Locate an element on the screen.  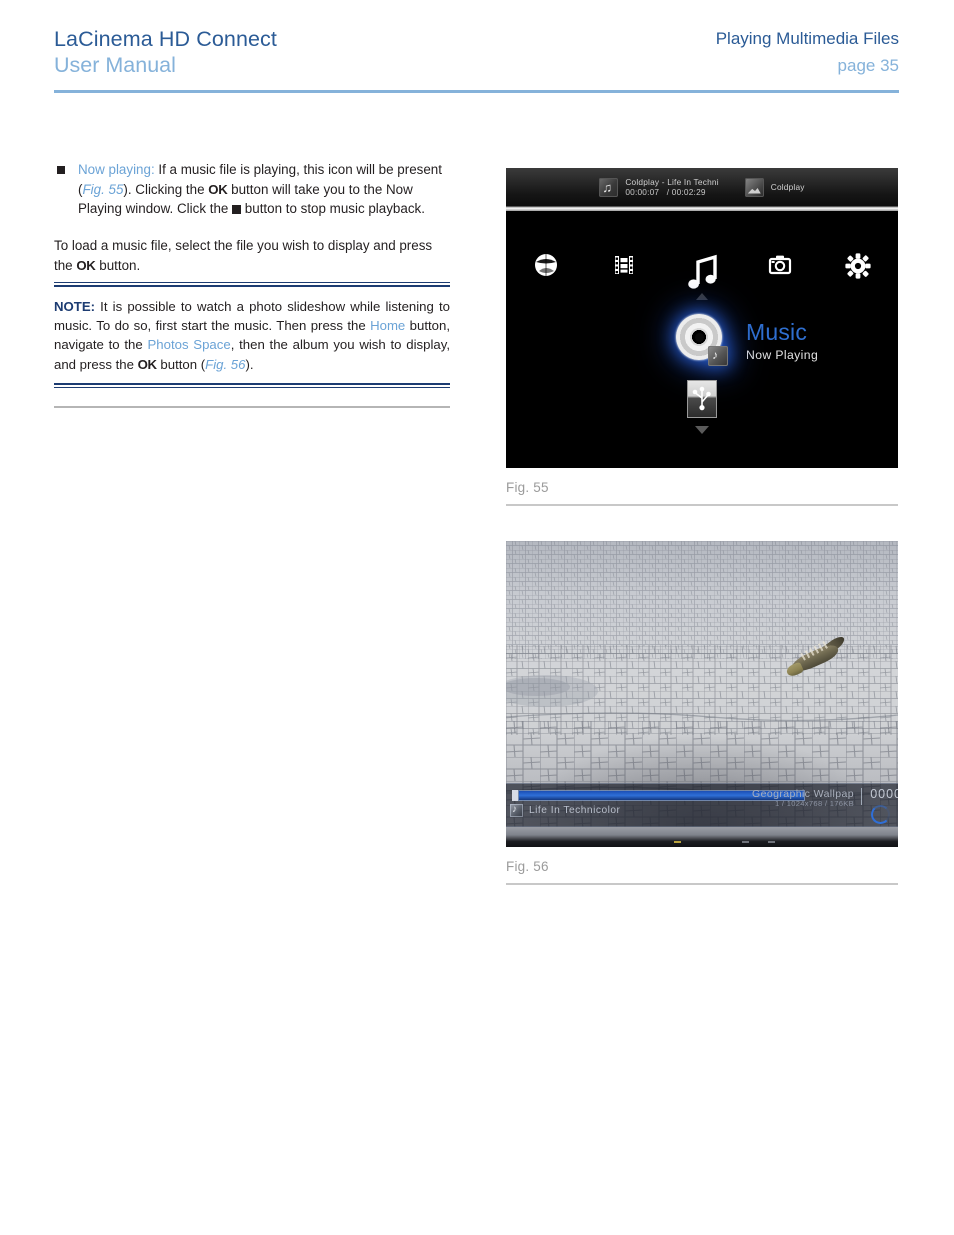
loading-spinner-icon is located at coordinates (880, 814).